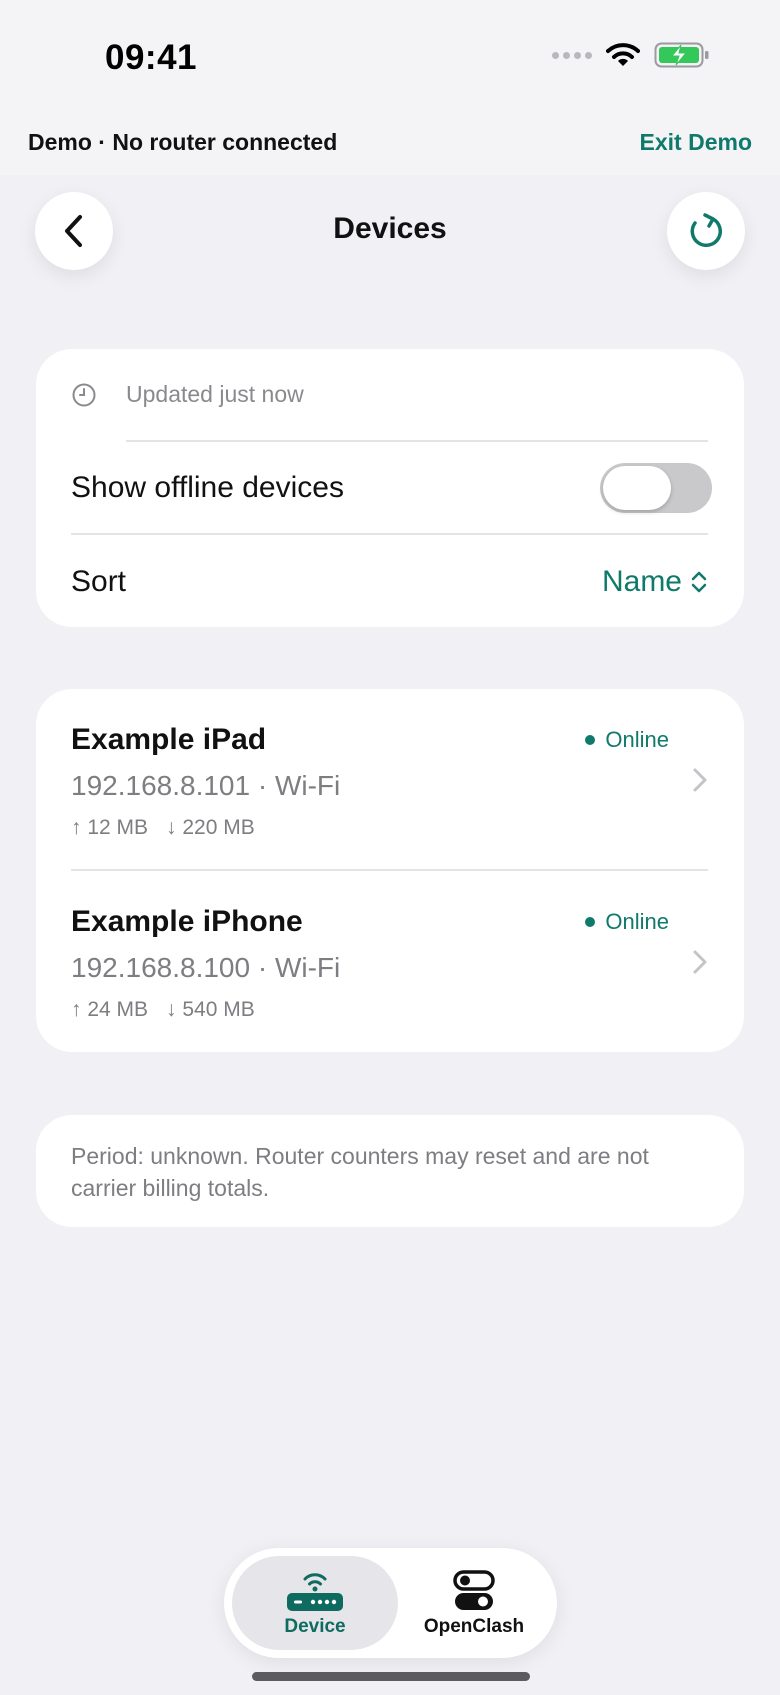 The image size is (780, 1695). Describe the element at coordinates (169, 739) in the screenshot. I see `device-name: Example iPad` at that location.